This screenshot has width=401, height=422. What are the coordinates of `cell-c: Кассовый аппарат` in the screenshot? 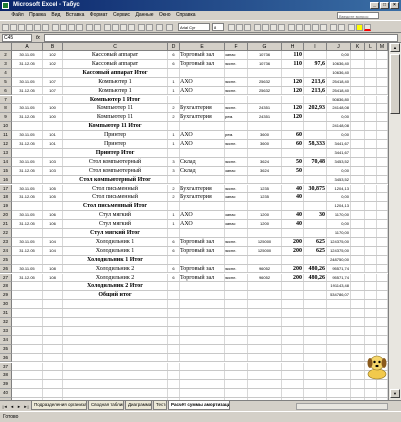 It's located at (115, 63).